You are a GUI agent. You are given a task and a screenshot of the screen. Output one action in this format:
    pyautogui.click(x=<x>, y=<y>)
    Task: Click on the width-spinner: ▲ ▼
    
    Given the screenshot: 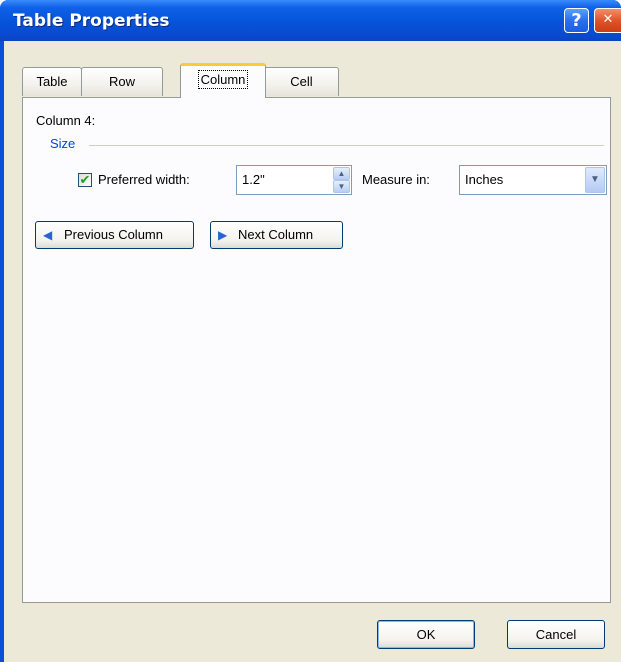 What is the action you would take?
    pyautogui.click(x=341, y=180)
    